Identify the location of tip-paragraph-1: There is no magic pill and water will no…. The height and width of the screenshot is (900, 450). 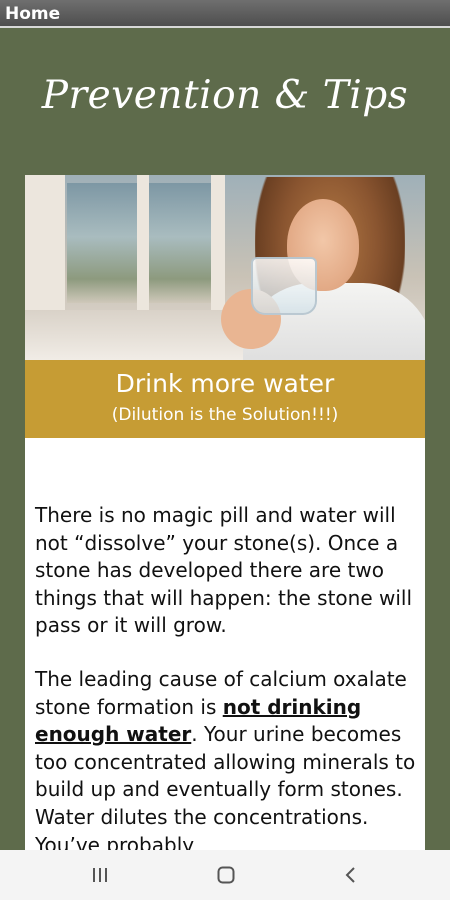
(224, 570).